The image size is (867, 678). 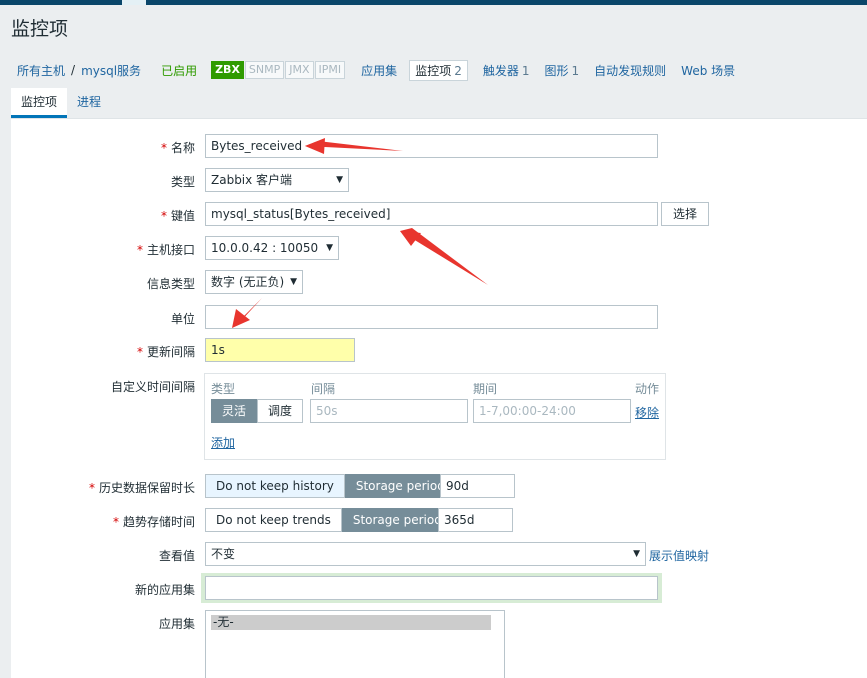 What do you see at coordinates (272, 248) in the screenshot?
I see `interface-select: 10.0.0.42 : 10050 ▼` at bounding box center [272, 248].